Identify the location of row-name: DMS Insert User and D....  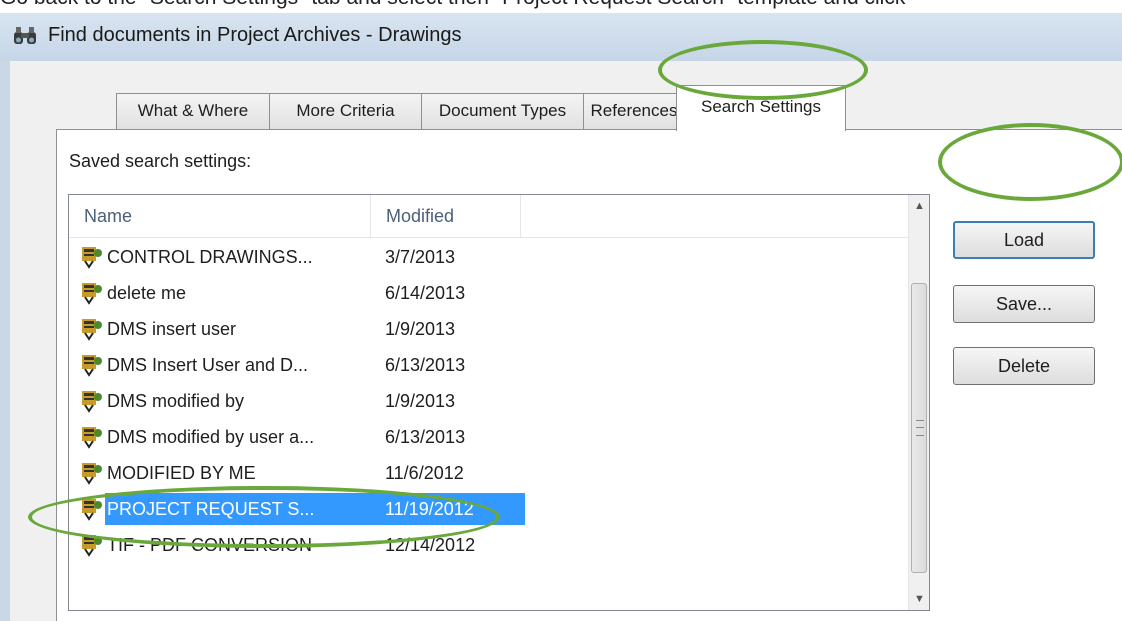
(208, 365).